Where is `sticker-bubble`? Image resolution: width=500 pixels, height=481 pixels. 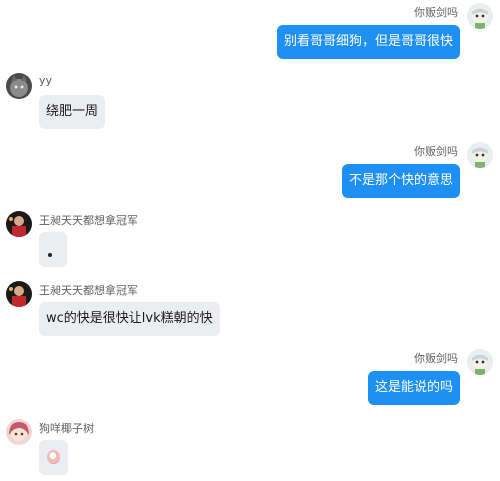
sticker-bubble is located at coordinates (53, 457).